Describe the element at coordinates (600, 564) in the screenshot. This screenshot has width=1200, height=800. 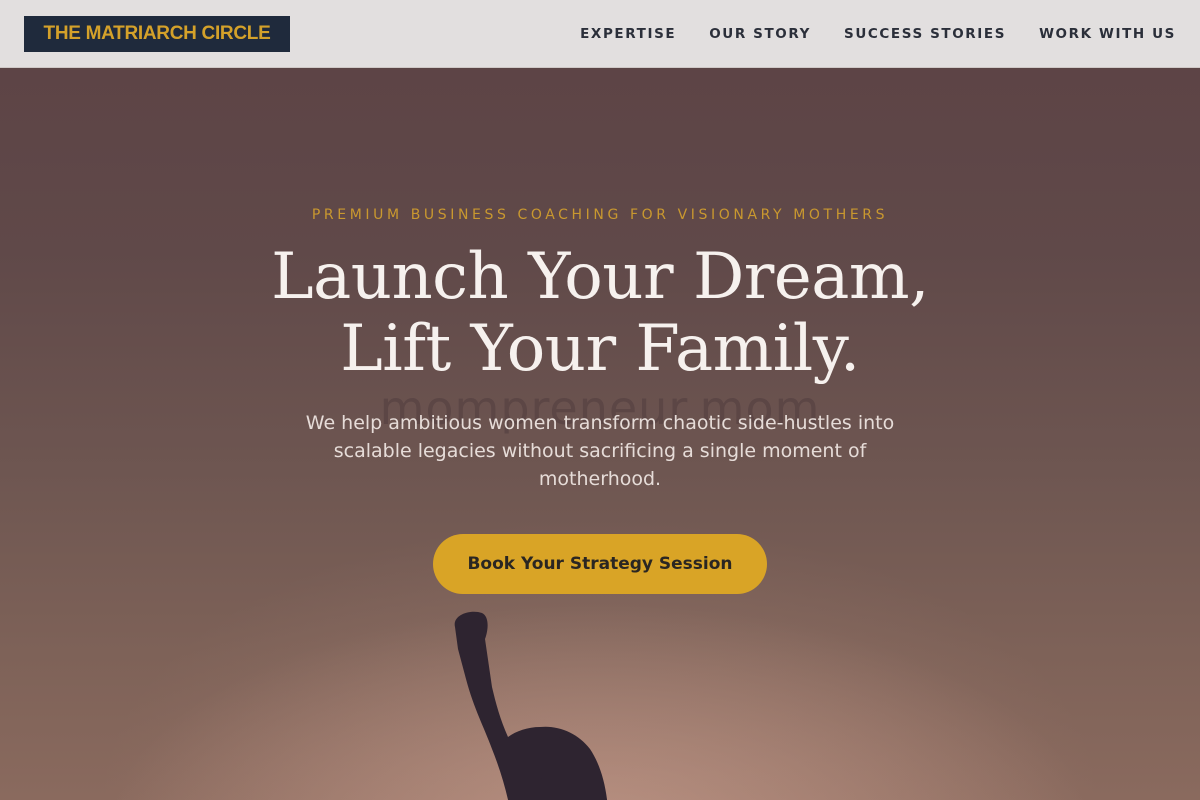
I see `book-strategy-session-button: Book Your Strategy Session` at that location.